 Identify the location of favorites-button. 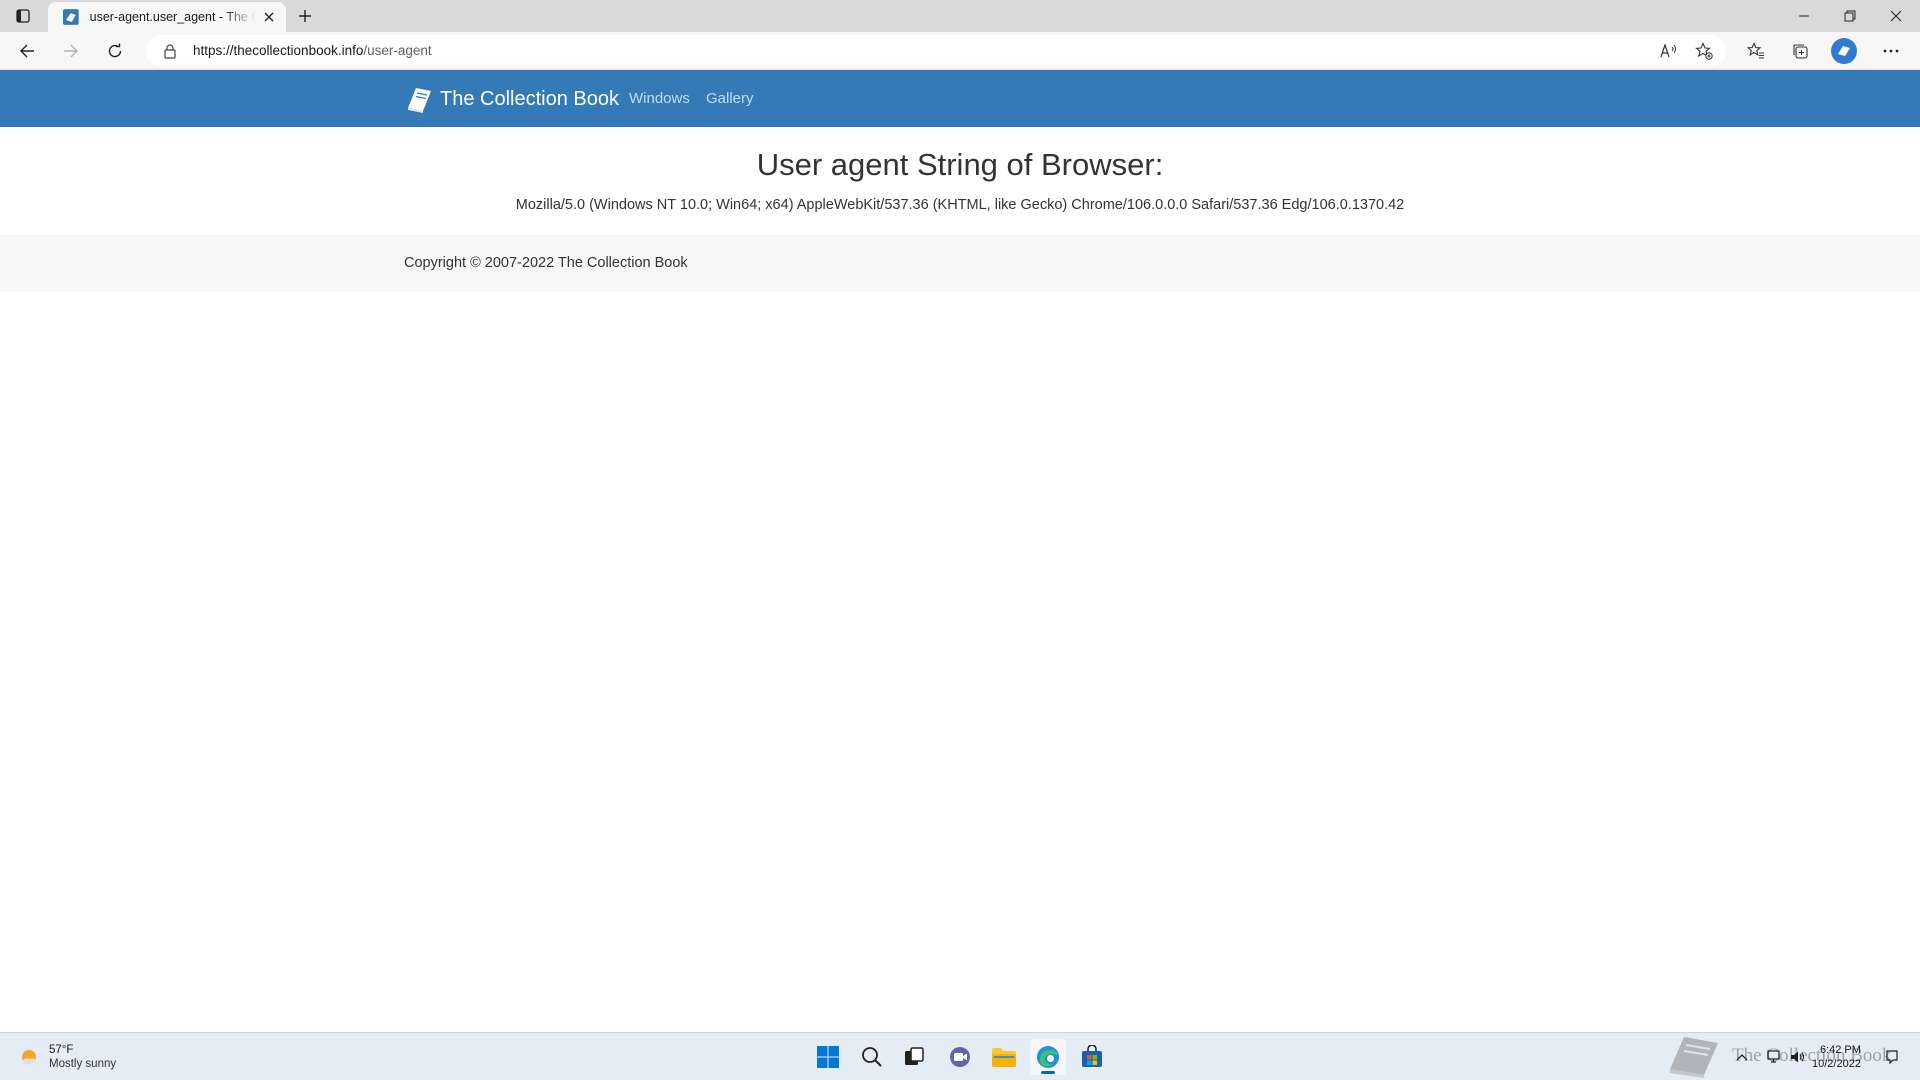
(1756, 51).